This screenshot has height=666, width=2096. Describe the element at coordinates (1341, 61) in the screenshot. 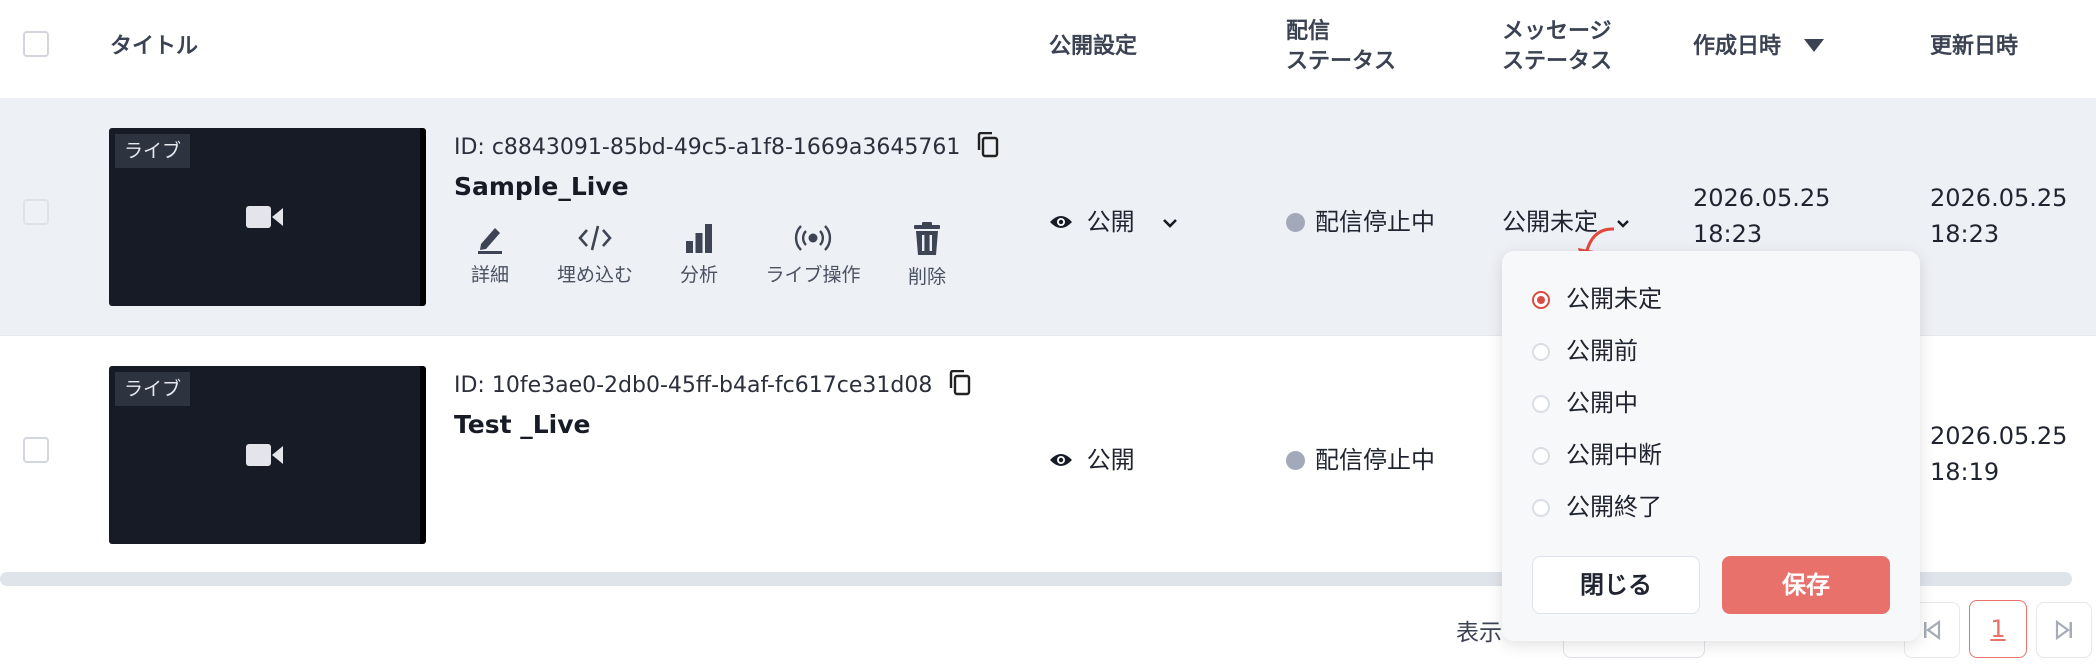

I see `column-delivery-status-line2: ステータス` at that location.